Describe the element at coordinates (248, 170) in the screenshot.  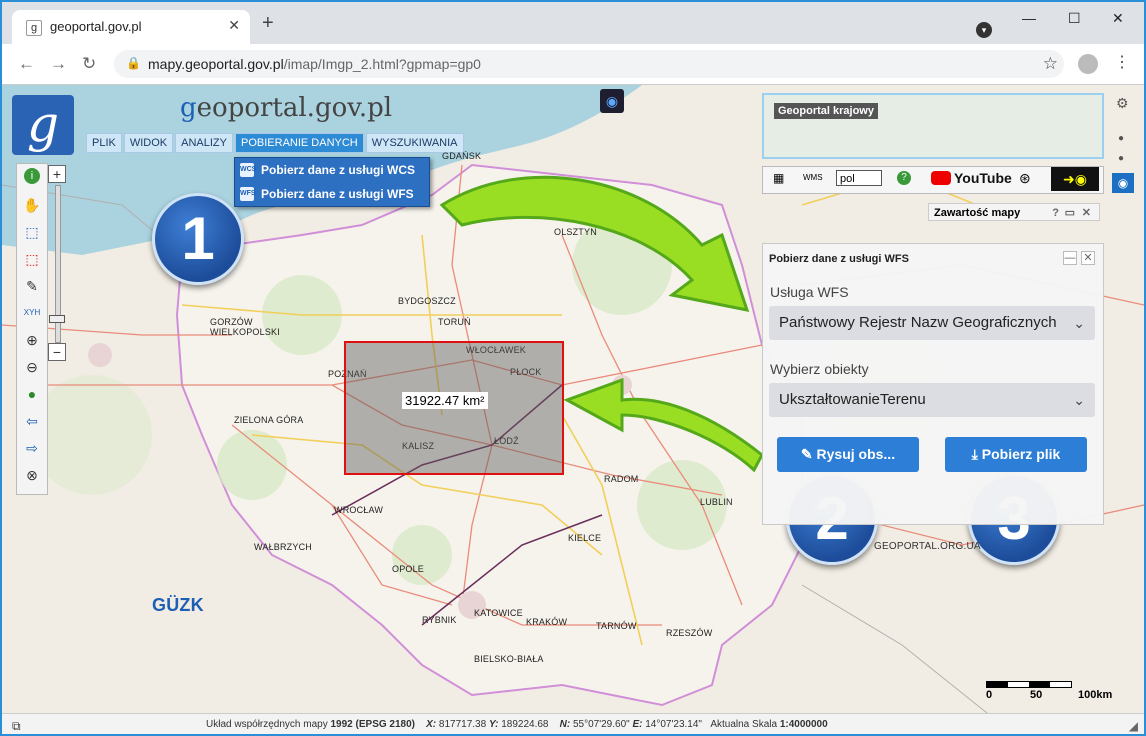
I see `wcs-icon: WCS` at that location.